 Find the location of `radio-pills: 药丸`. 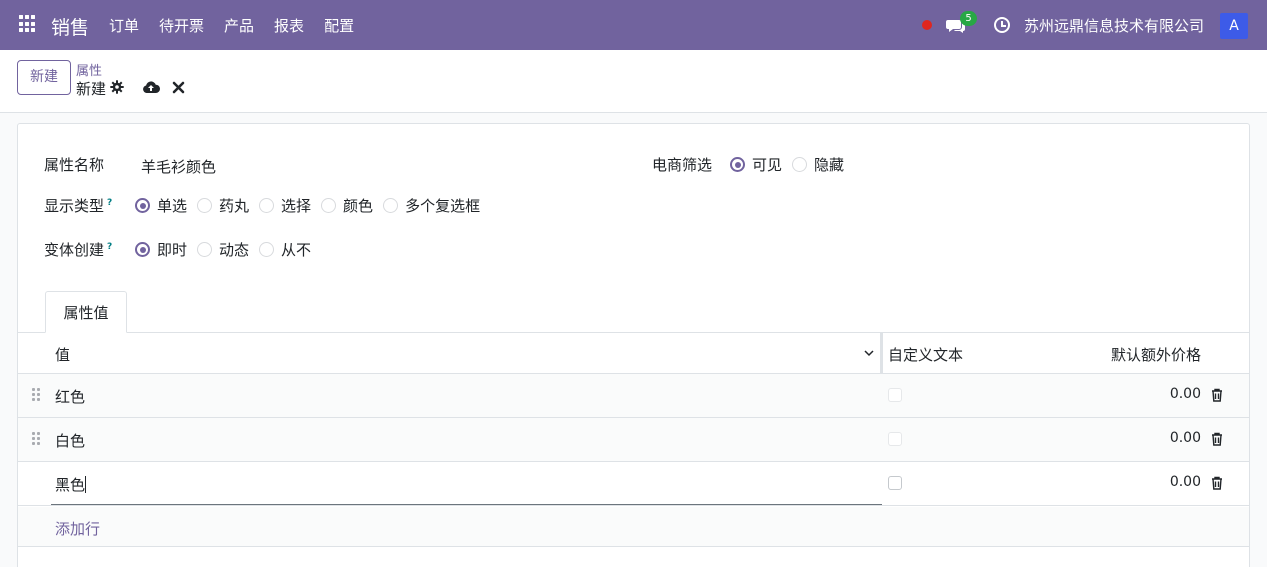

radio-pills: 药丸 is located at coordinates (223, 205).